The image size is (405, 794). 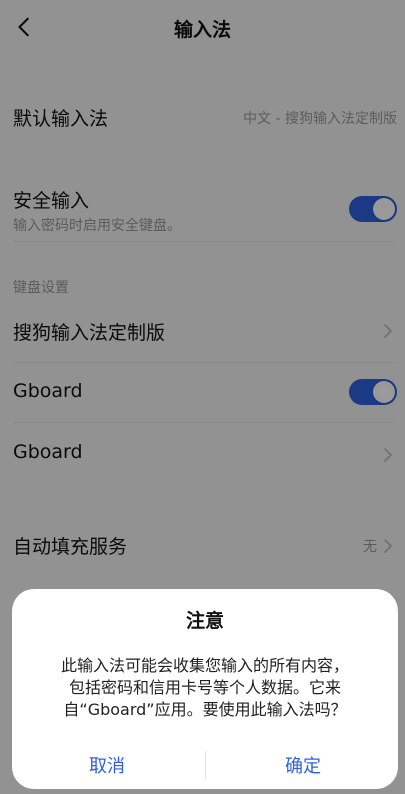 I want to click on dialog-message-line: 自“Gboard”应用。要使用此输入法吗？, so click(x=205, y=709).